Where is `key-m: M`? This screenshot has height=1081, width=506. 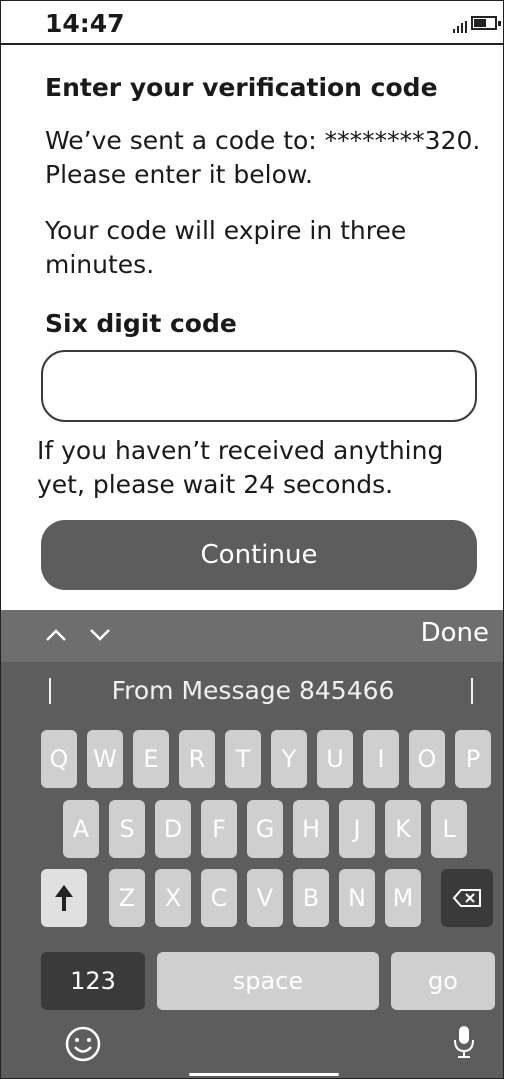
key-m: M is located at coordinates (403, 898).